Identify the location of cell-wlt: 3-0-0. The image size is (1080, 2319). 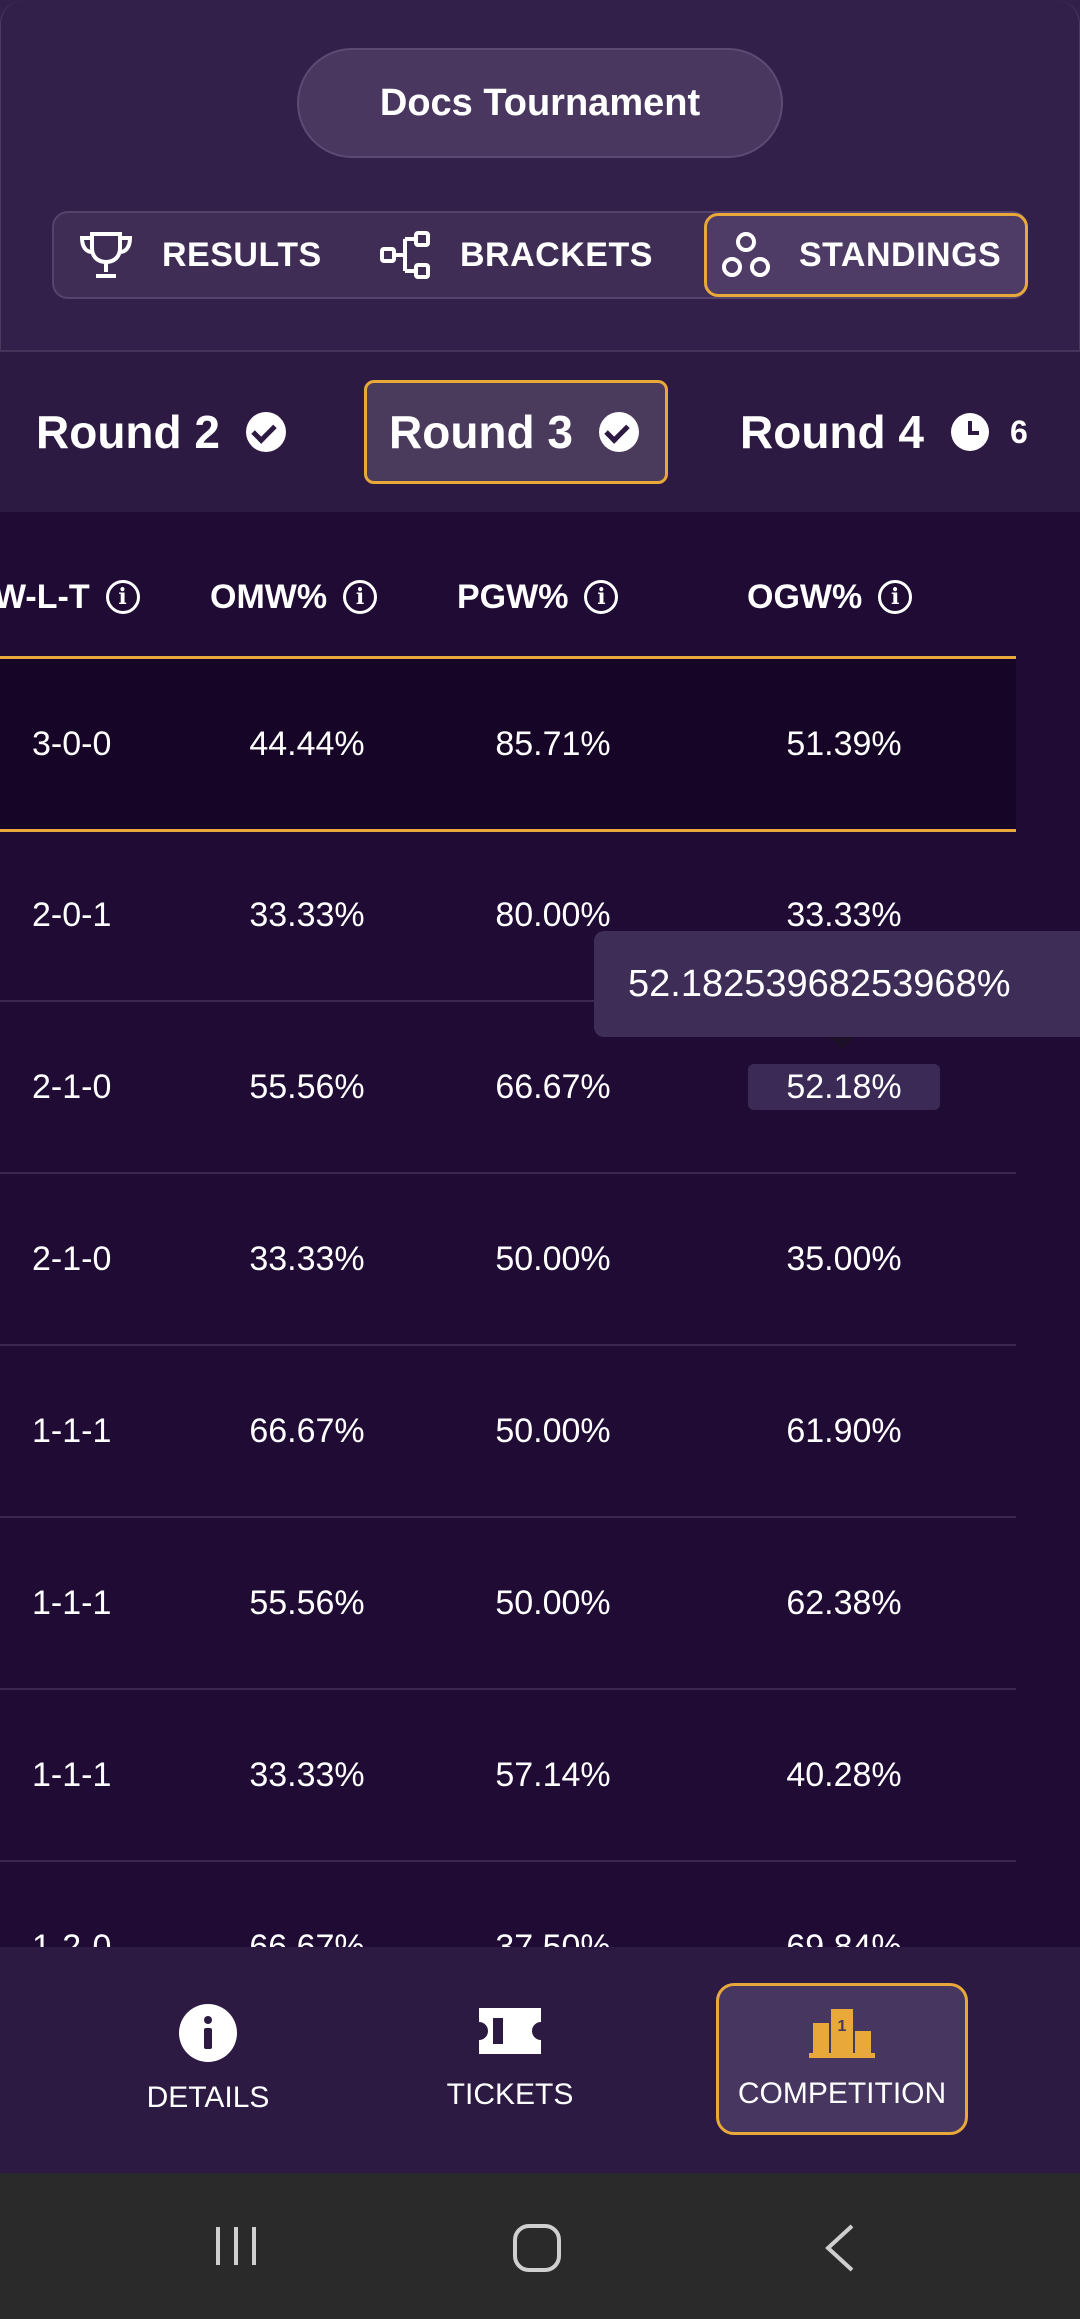
(72, 743).